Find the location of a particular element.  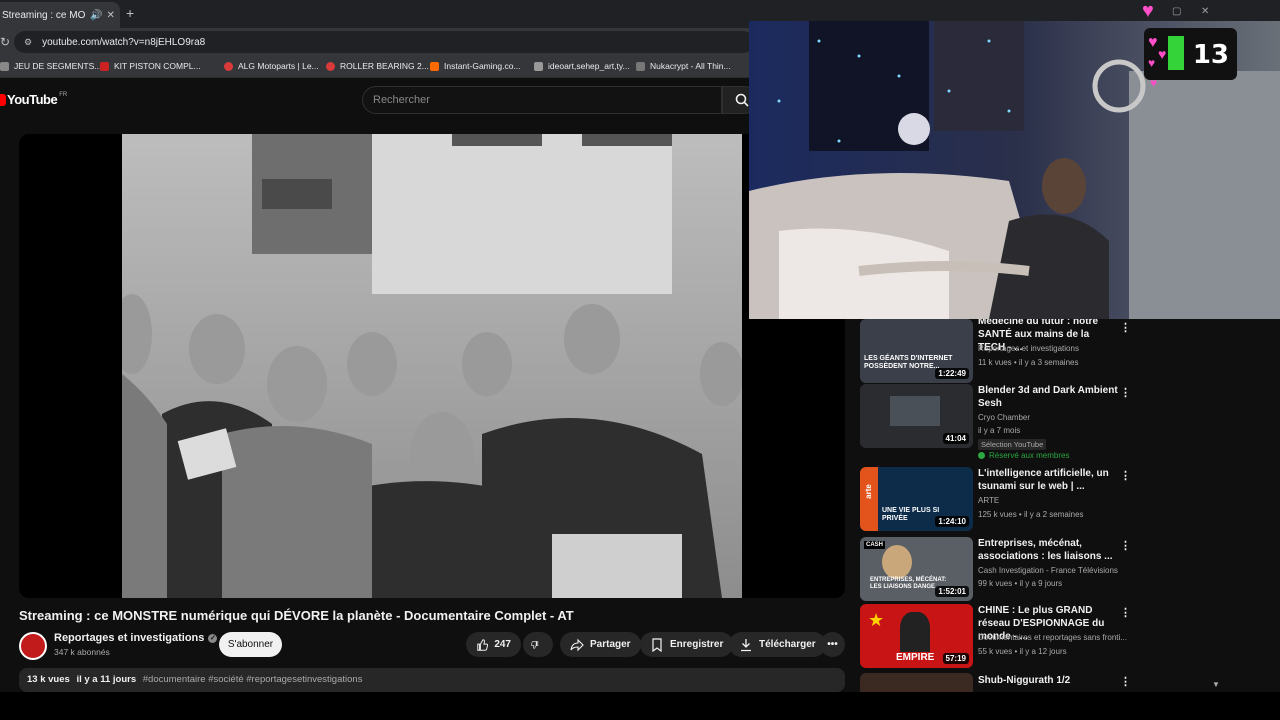

share-button: Partager is located at coordinates (600, 644).